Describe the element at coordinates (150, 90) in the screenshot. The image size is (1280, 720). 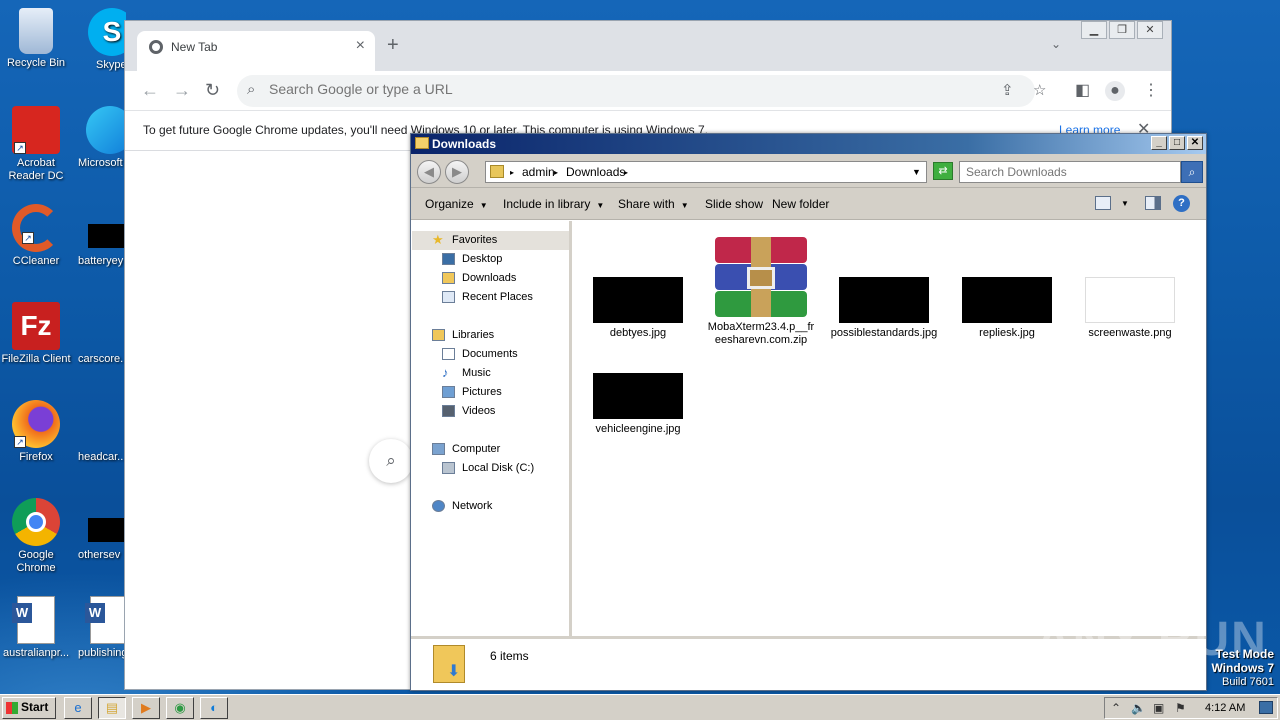
I see `back-arrow-icon: ←` at that location.